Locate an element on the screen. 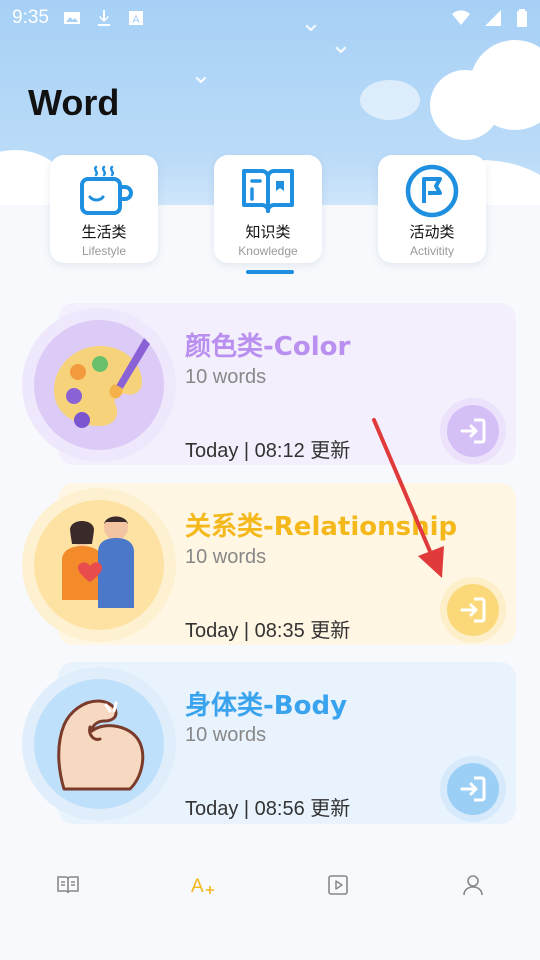  video-icon is located at coordinates (337, 885).